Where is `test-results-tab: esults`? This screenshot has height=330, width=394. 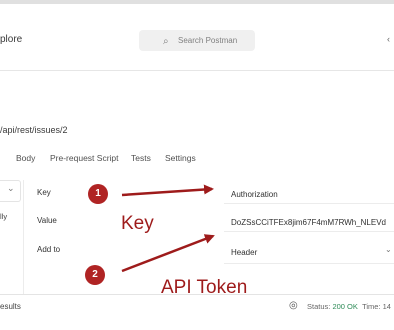
test-results-tab: esults is located at coordinates (10, 306).